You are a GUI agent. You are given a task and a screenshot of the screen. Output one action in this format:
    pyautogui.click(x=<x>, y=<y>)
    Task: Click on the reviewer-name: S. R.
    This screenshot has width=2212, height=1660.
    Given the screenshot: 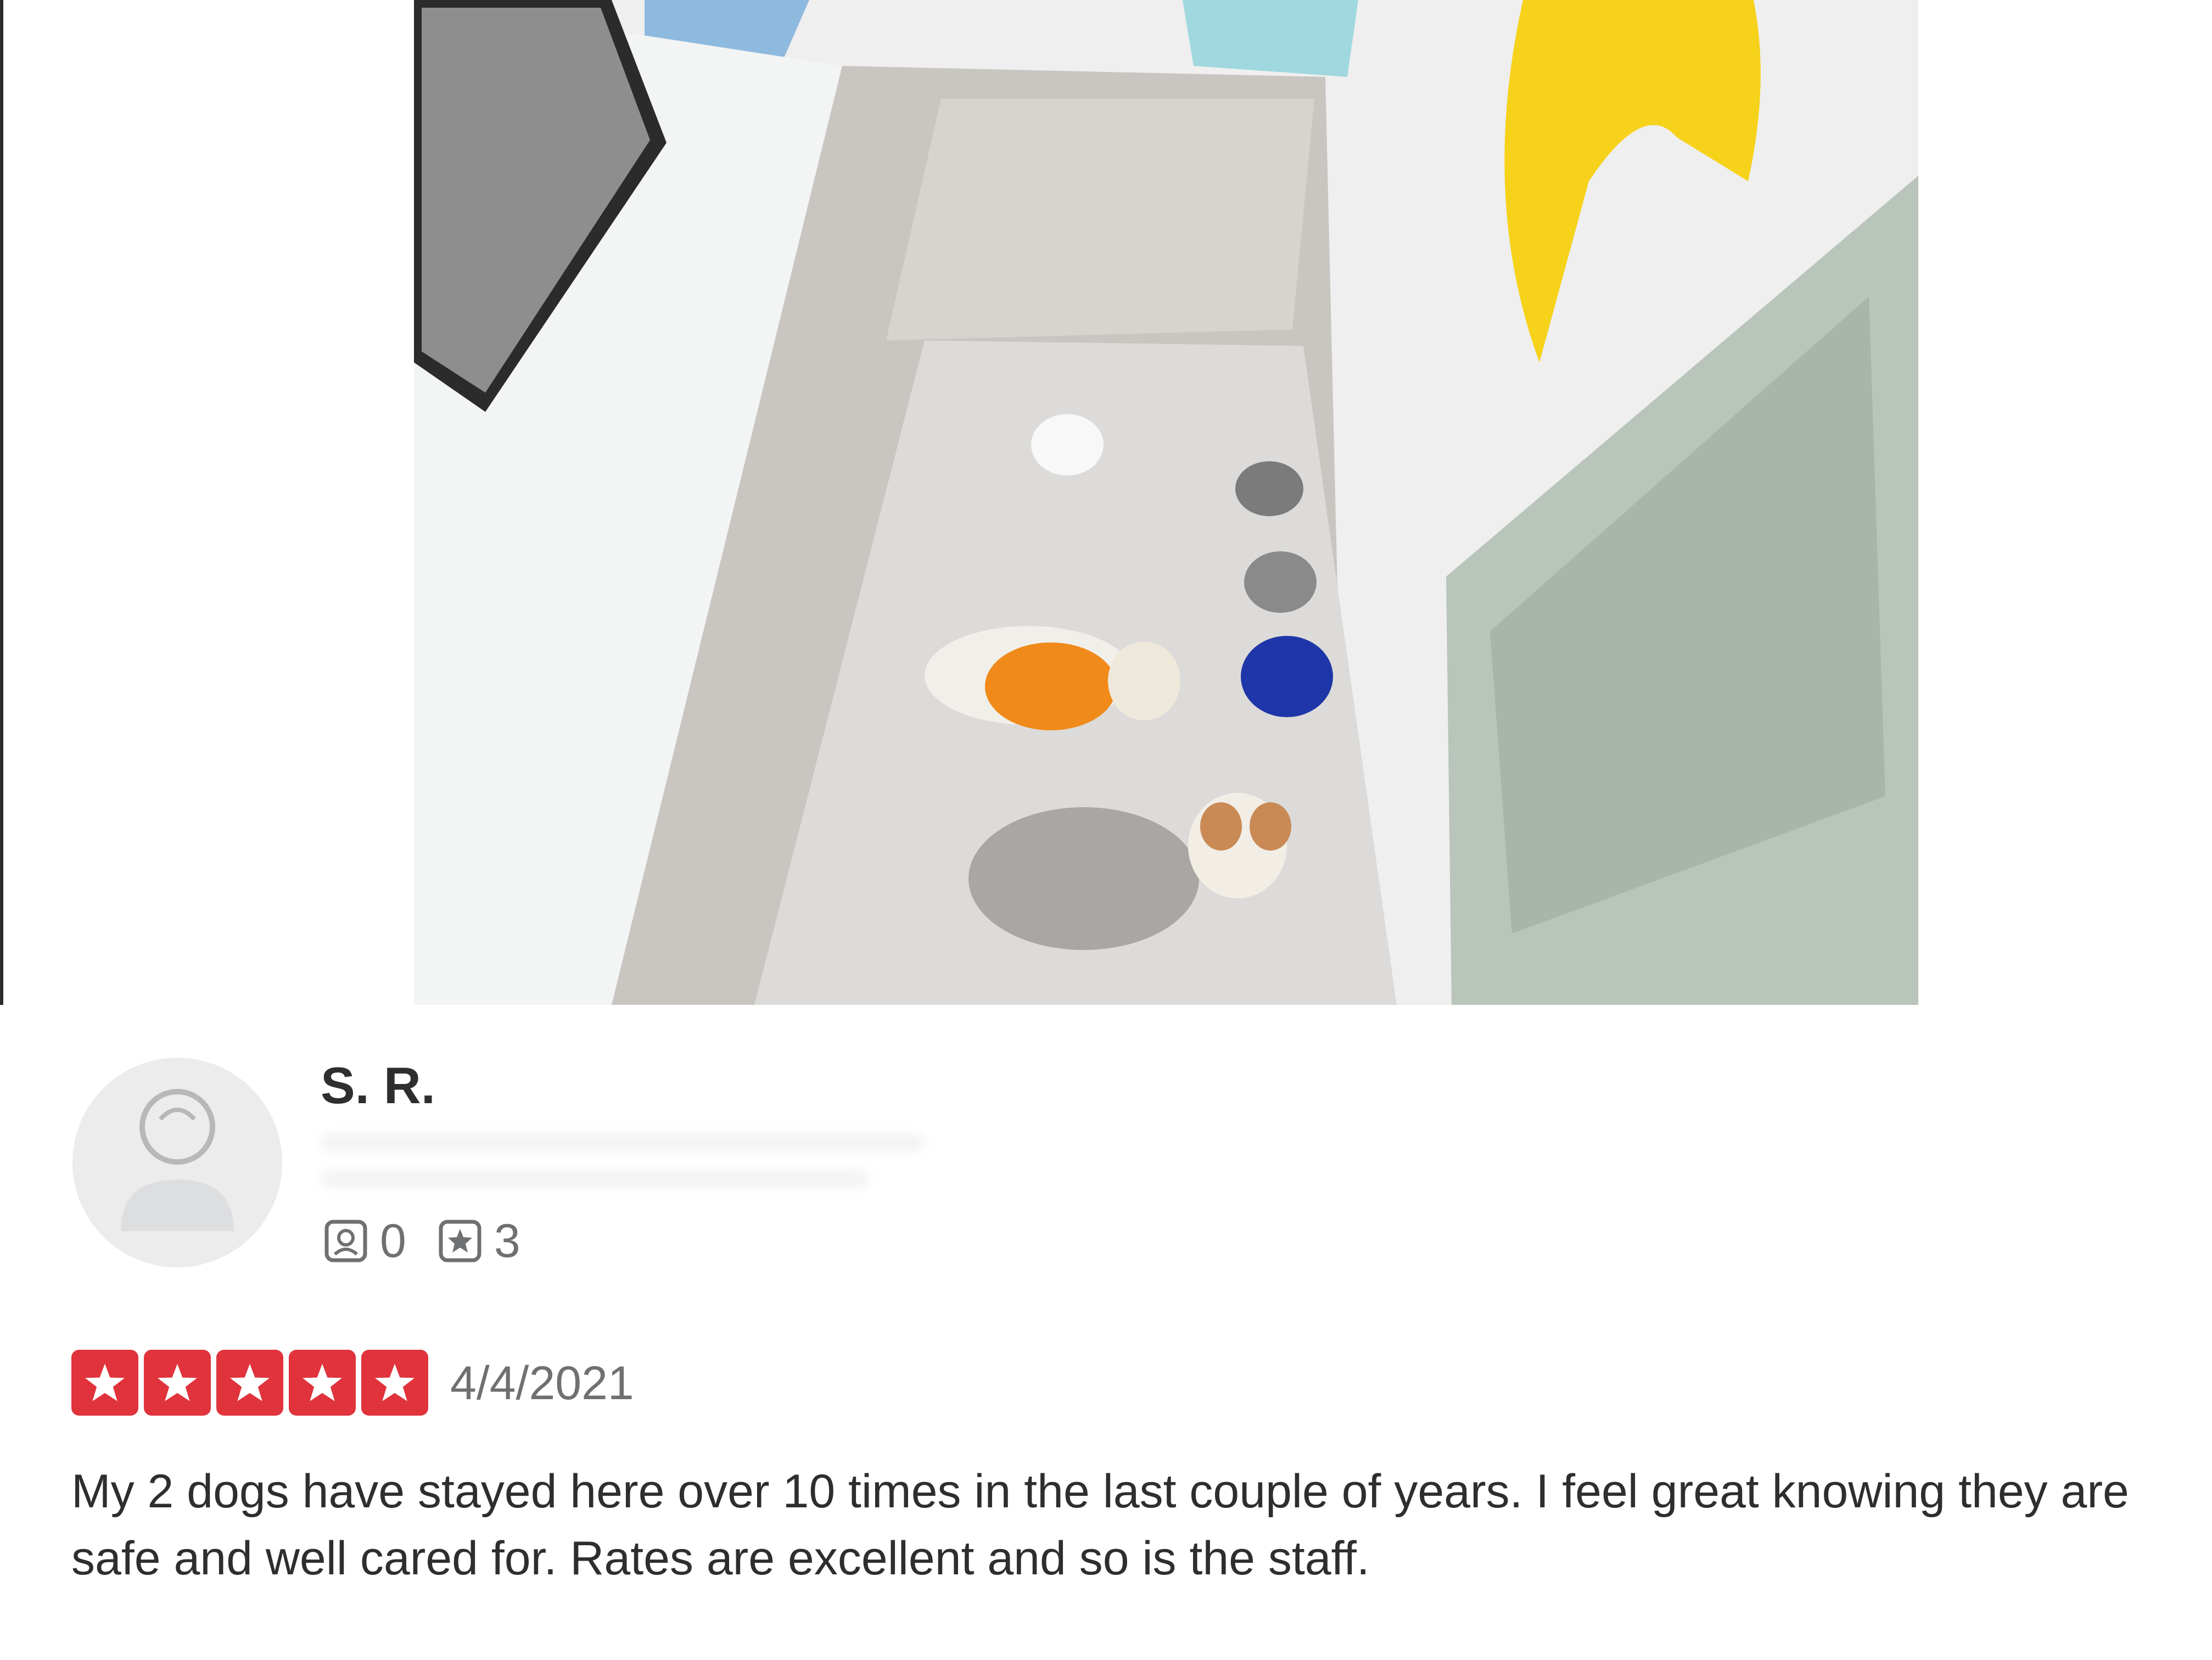 What is the action you would take?
    pyautogui.click(x=378, y=1085)
    